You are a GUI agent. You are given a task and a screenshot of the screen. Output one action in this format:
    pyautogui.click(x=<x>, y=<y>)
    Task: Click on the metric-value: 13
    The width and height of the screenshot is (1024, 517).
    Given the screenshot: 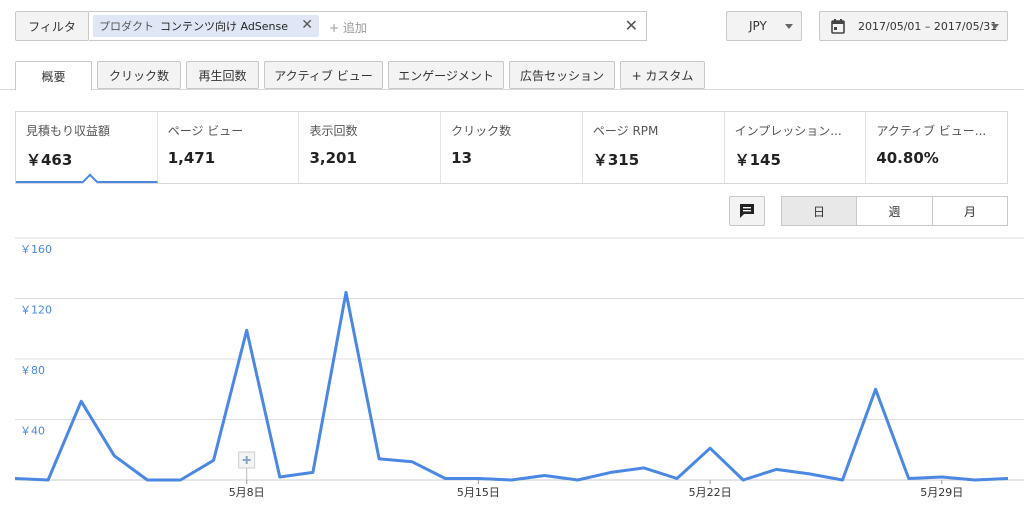 What is the action you would take?
    pyautogui.click(x=462, y=158)
    